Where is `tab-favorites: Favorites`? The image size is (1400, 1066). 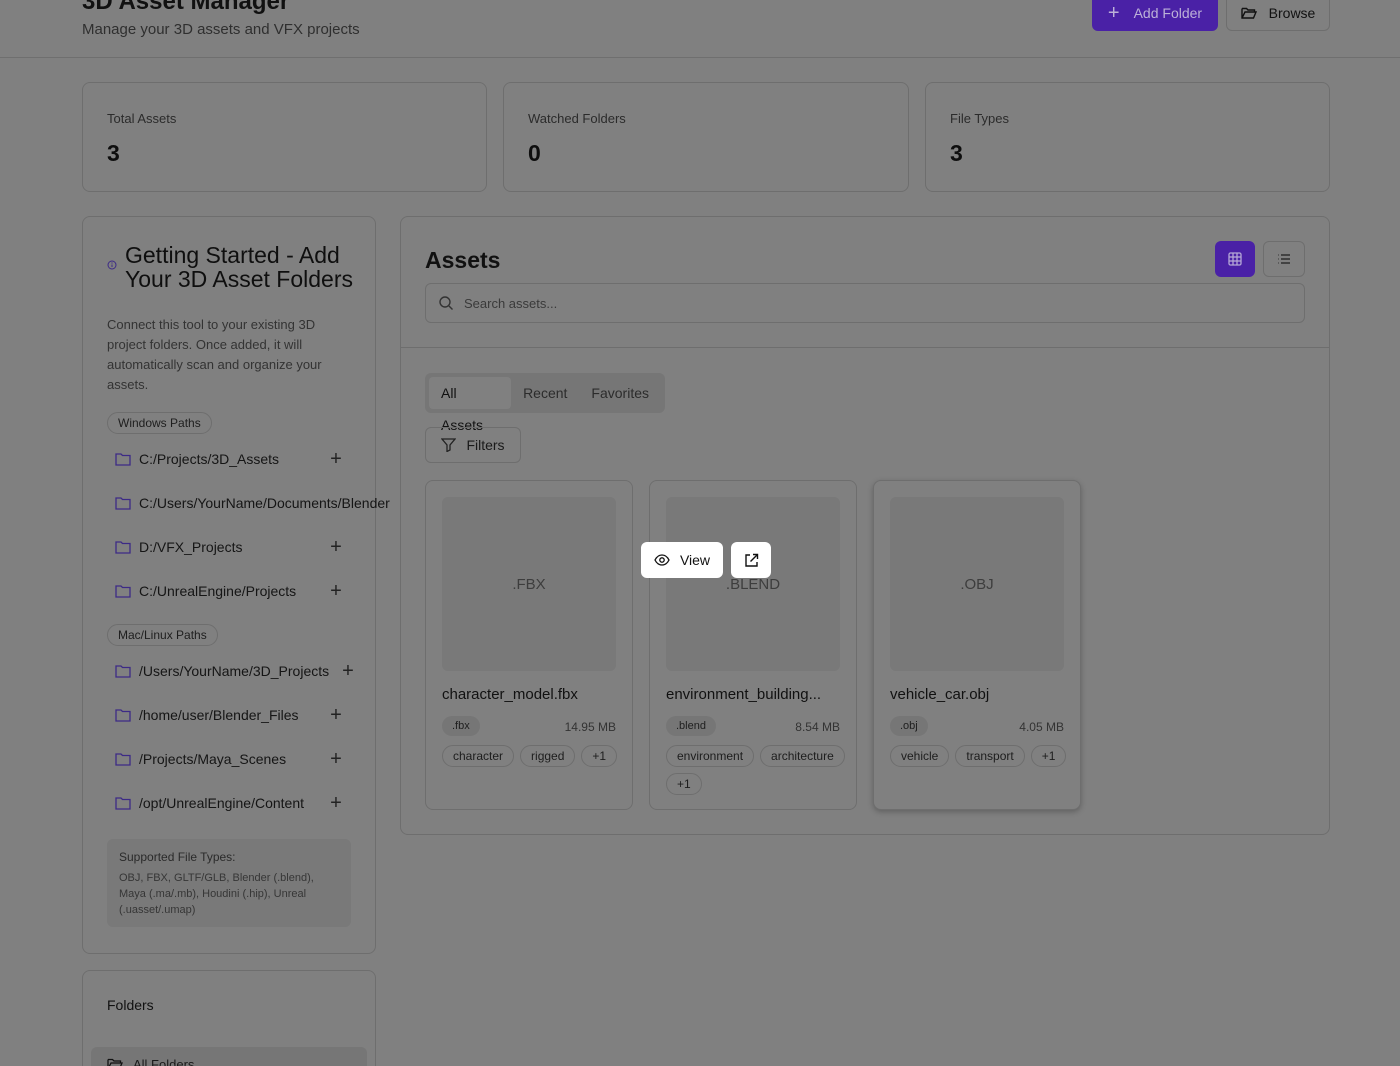
tab-favorites: Favorites is located at coordinates (620, 393).